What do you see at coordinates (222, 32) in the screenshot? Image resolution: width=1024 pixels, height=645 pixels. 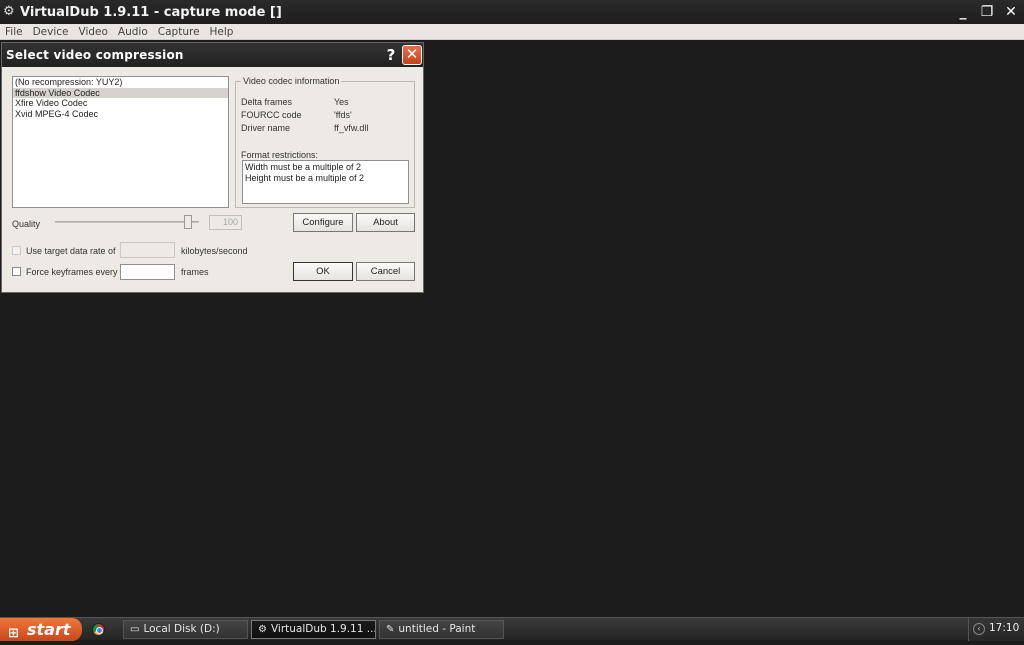 I see `menu-help: Help` at bounding box center [222, 32].